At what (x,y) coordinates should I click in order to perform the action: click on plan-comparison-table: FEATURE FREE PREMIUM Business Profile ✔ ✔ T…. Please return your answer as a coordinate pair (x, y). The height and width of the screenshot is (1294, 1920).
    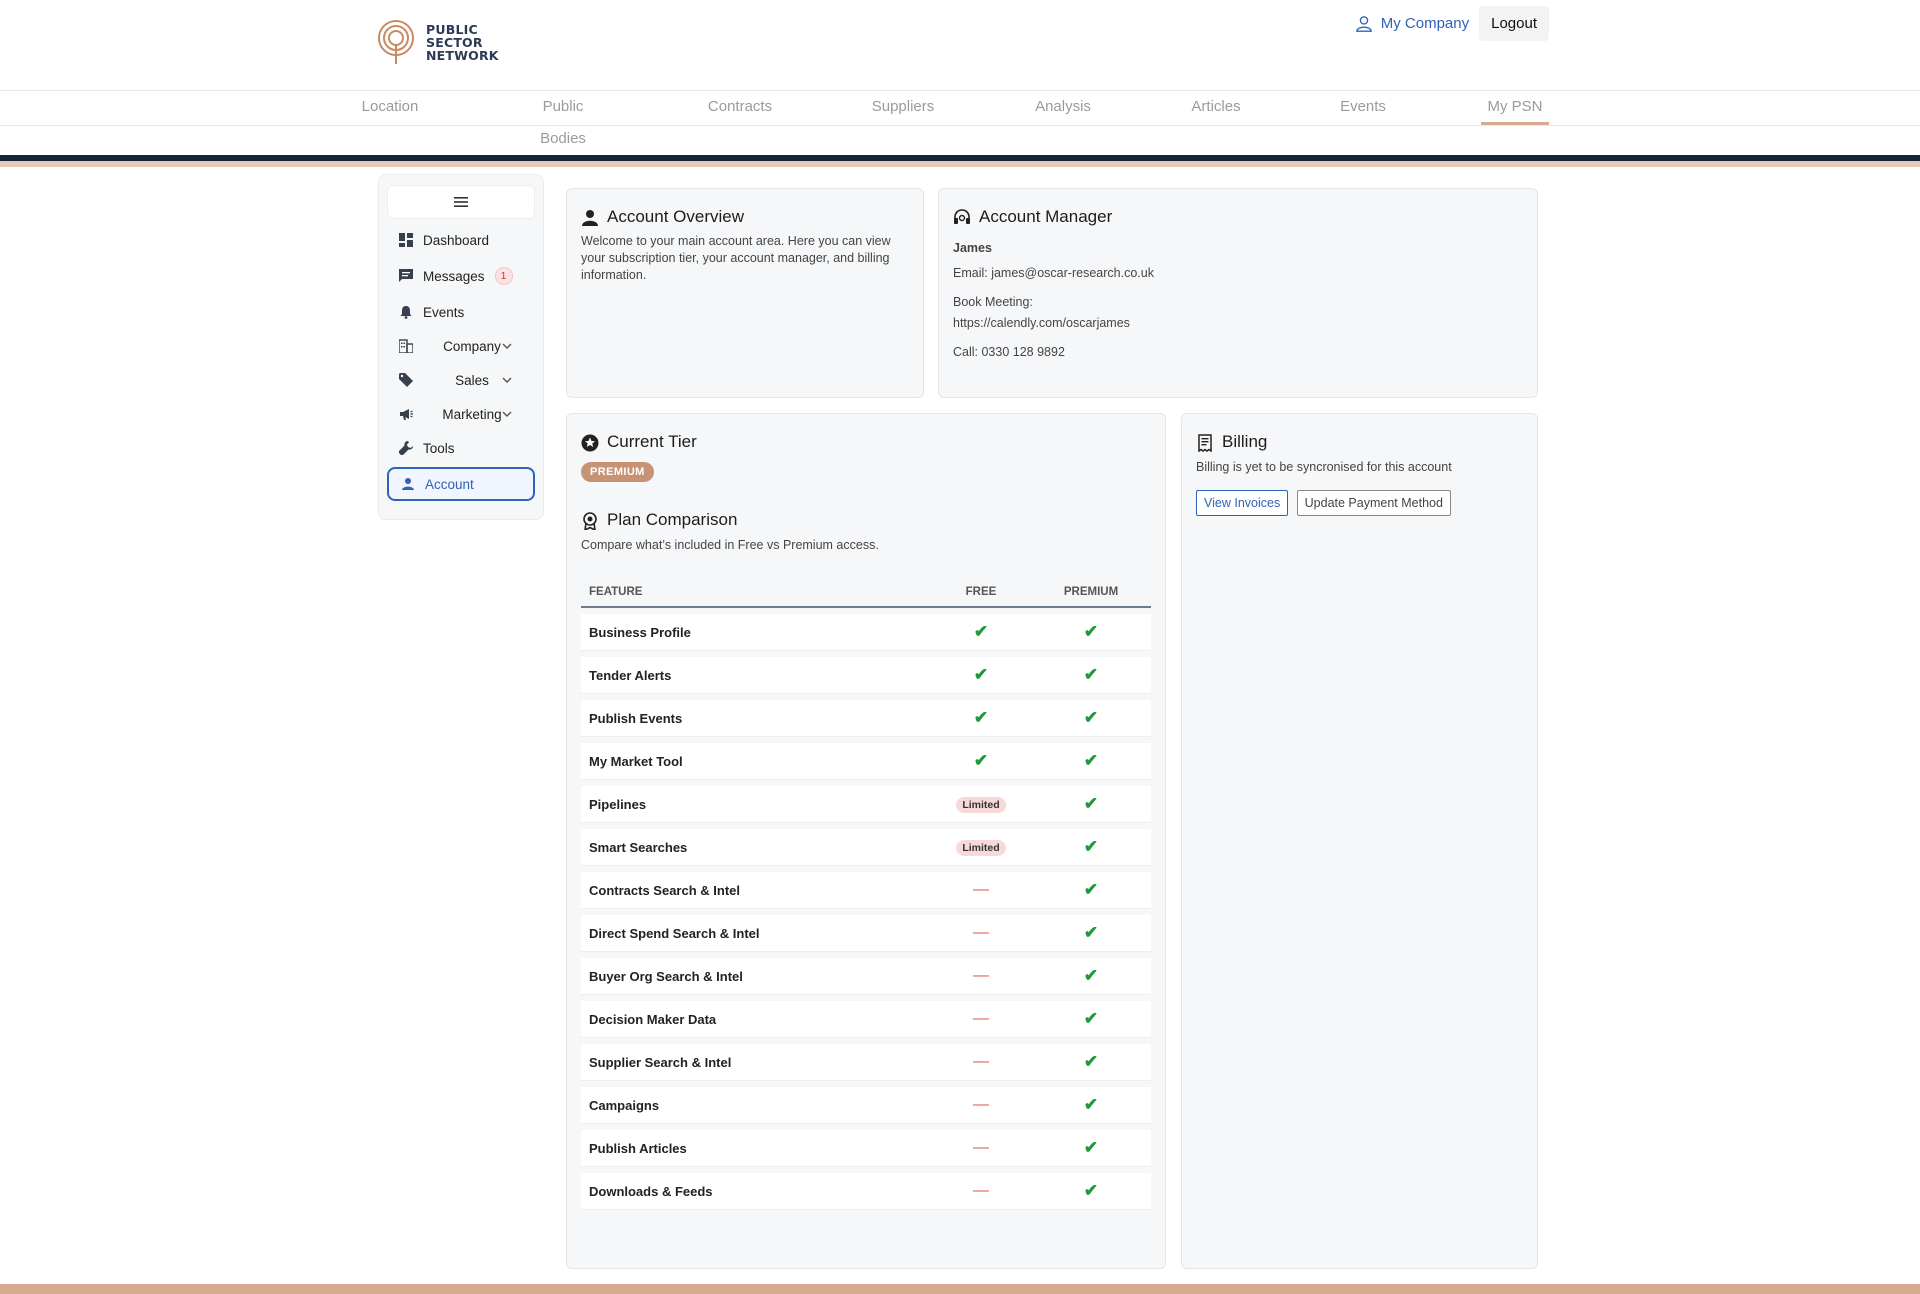
    Looking at the image, I should click on (866, 895).